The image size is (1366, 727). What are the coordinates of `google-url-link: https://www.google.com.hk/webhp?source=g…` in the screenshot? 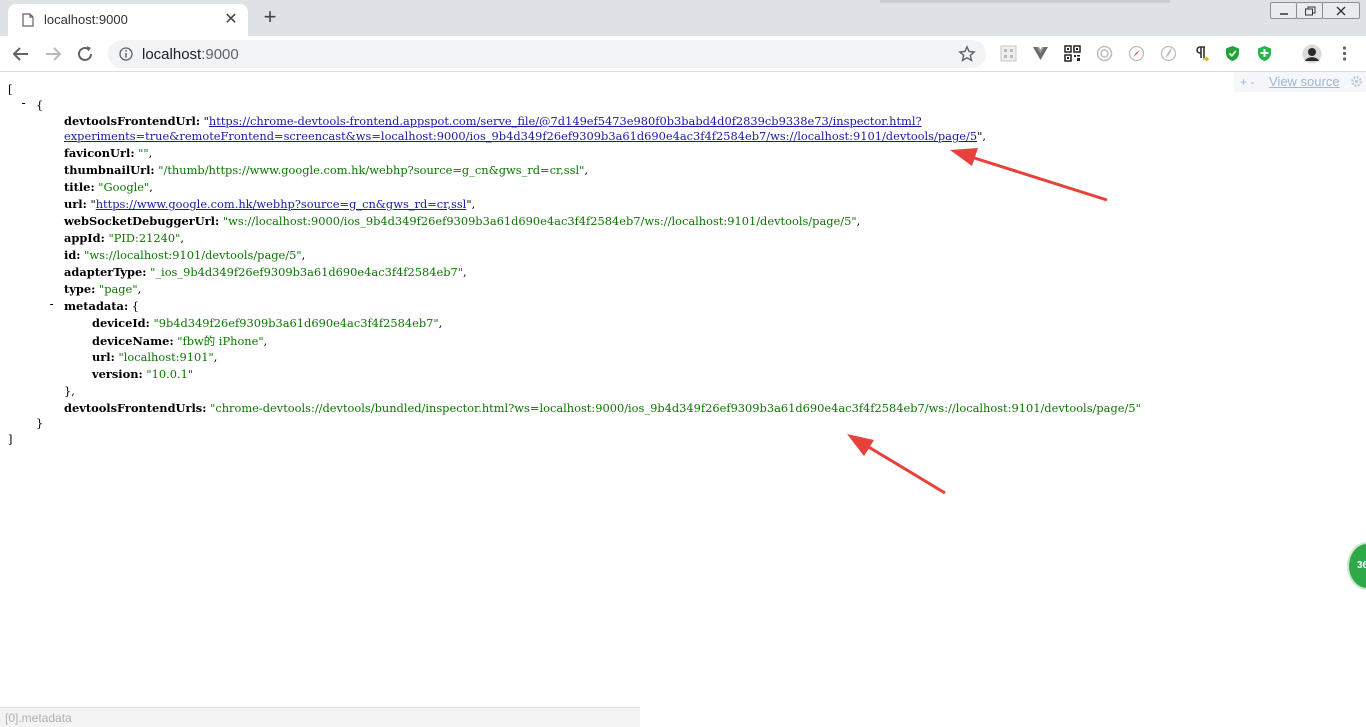 It's located at (281, 204).